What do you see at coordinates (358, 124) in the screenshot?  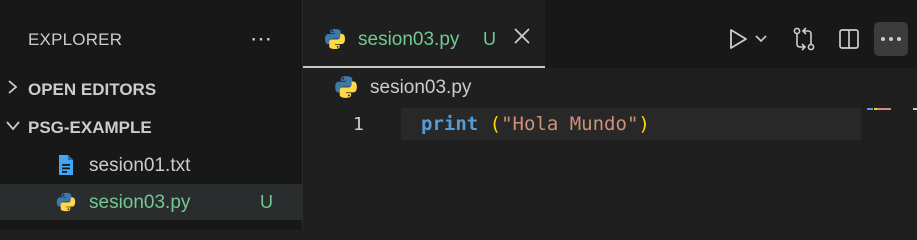 I see `line-number: 1` at bounding box center [358, 124].